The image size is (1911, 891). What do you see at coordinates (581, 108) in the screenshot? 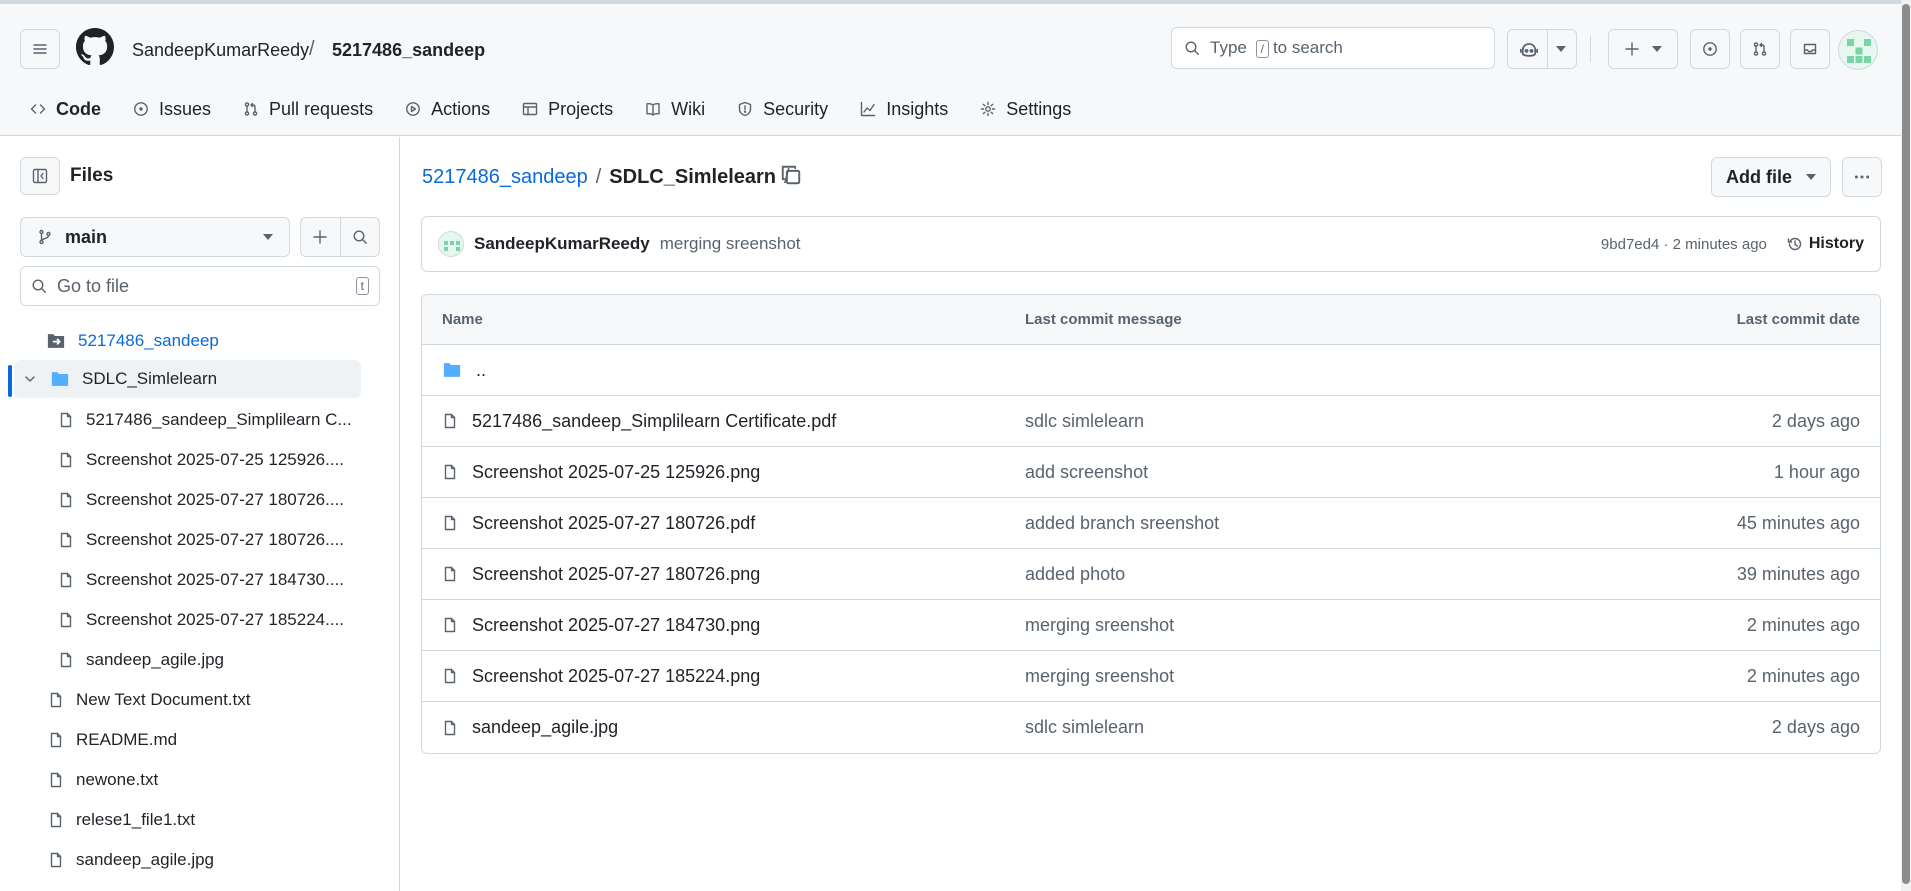
I see `tab-label: Projects` at bounding box center [581, 108].